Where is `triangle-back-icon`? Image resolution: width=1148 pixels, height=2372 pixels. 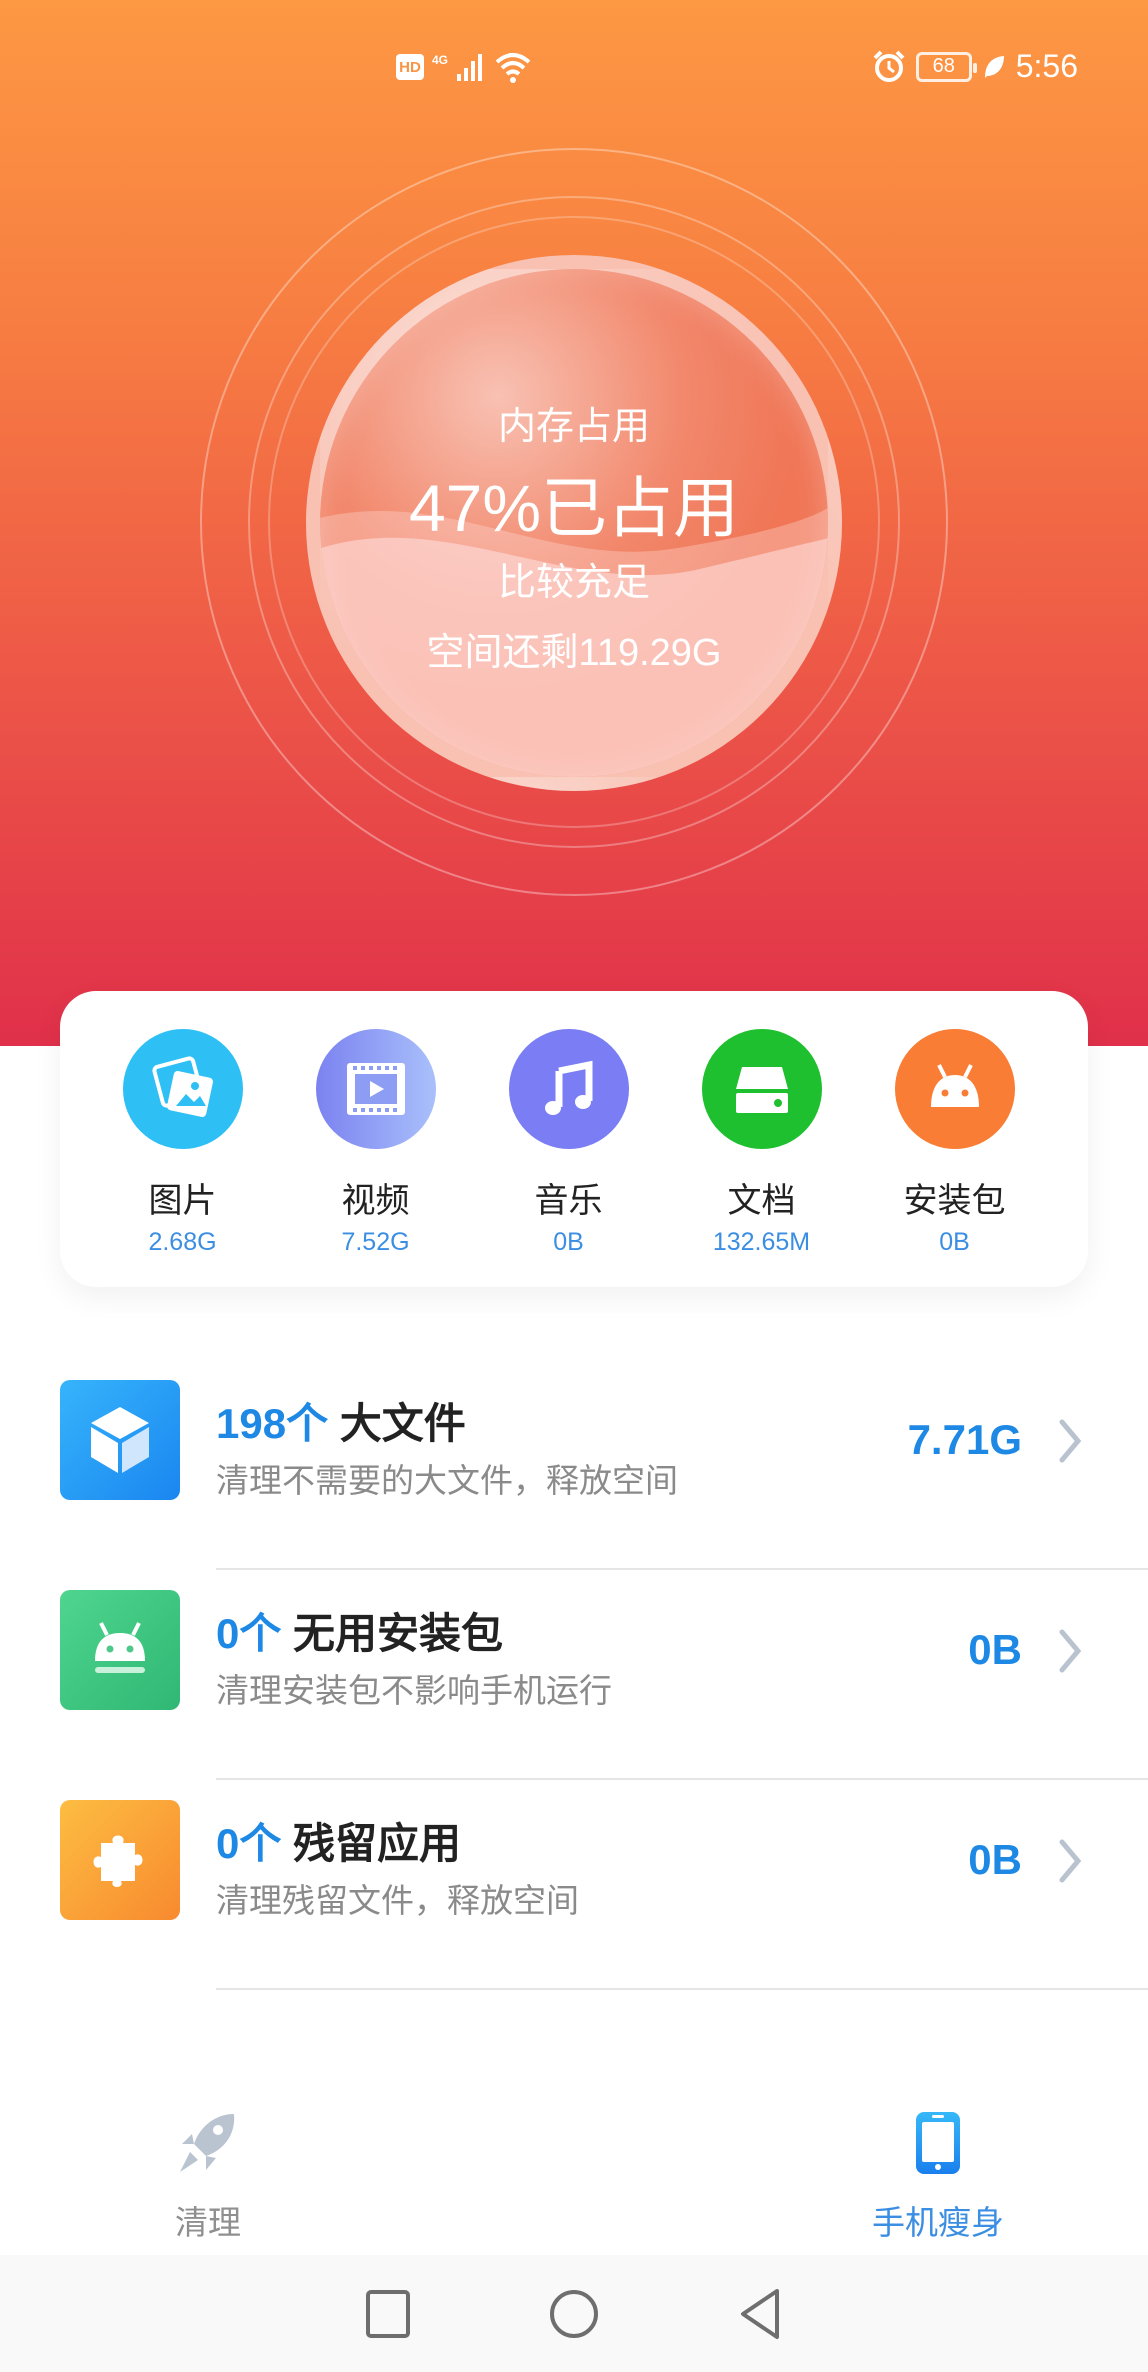
triangle-back-icon is located at coordinates (760, 2313).